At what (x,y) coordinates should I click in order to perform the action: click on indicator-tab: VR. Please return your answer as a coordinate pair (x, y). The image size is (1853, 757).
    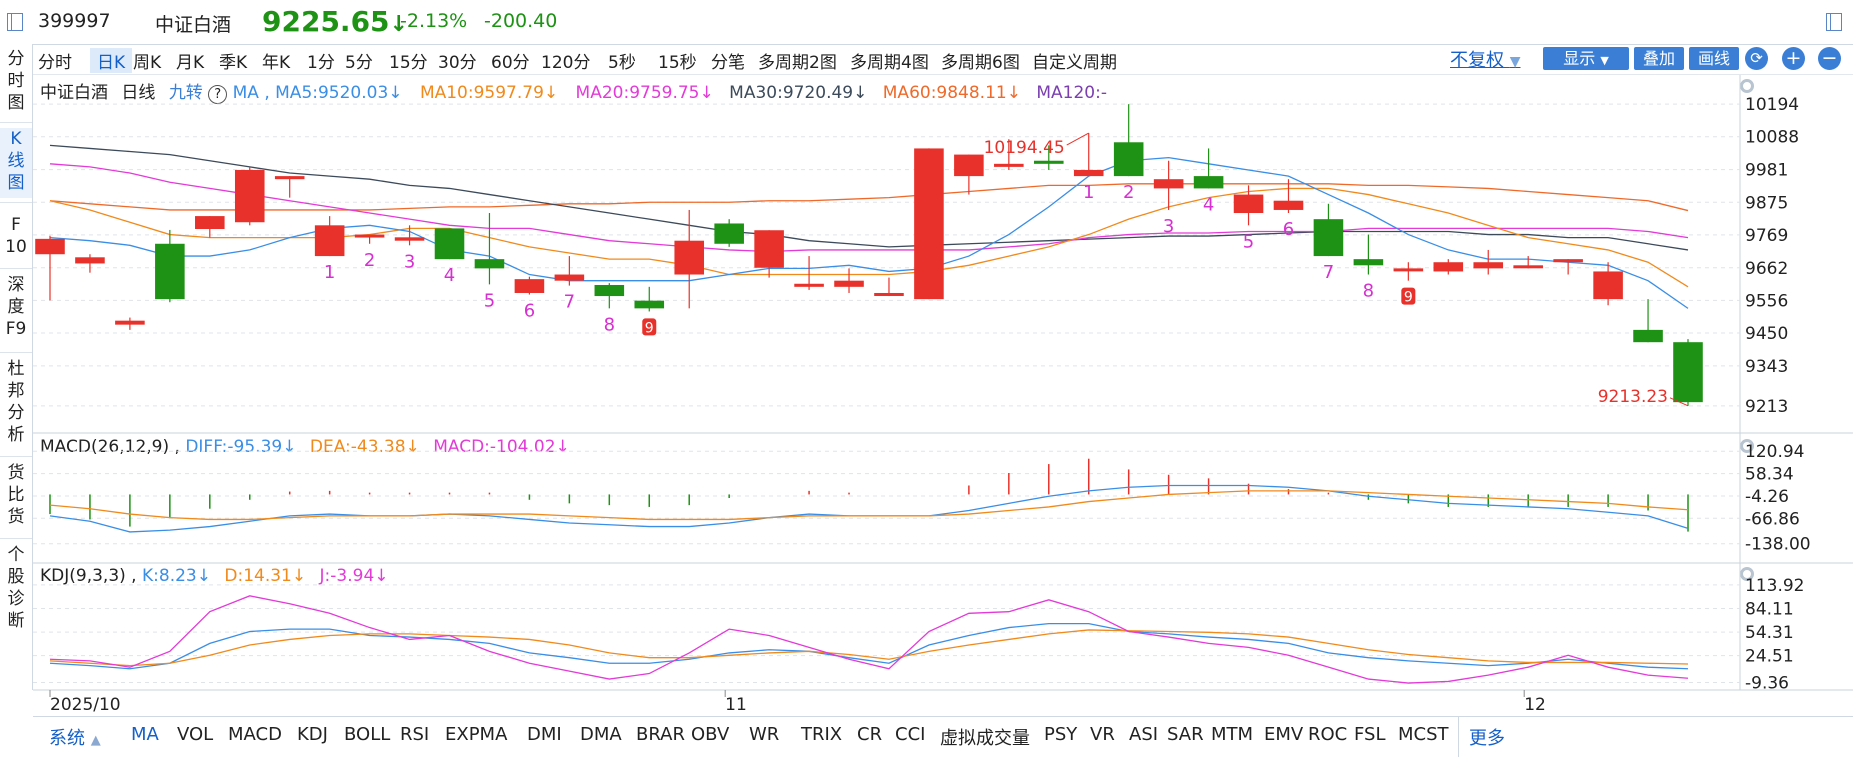
    Looking at the image, I should click on (1102, 734).